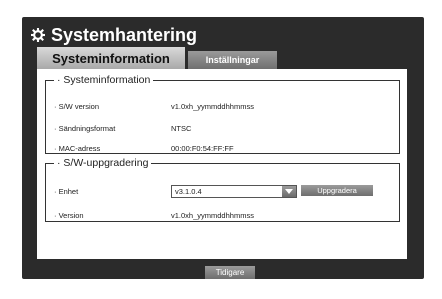 Image resolution: width=442 pixels, height=299 pixels. I want to click on chevron-down-icon, so click(289, 191).